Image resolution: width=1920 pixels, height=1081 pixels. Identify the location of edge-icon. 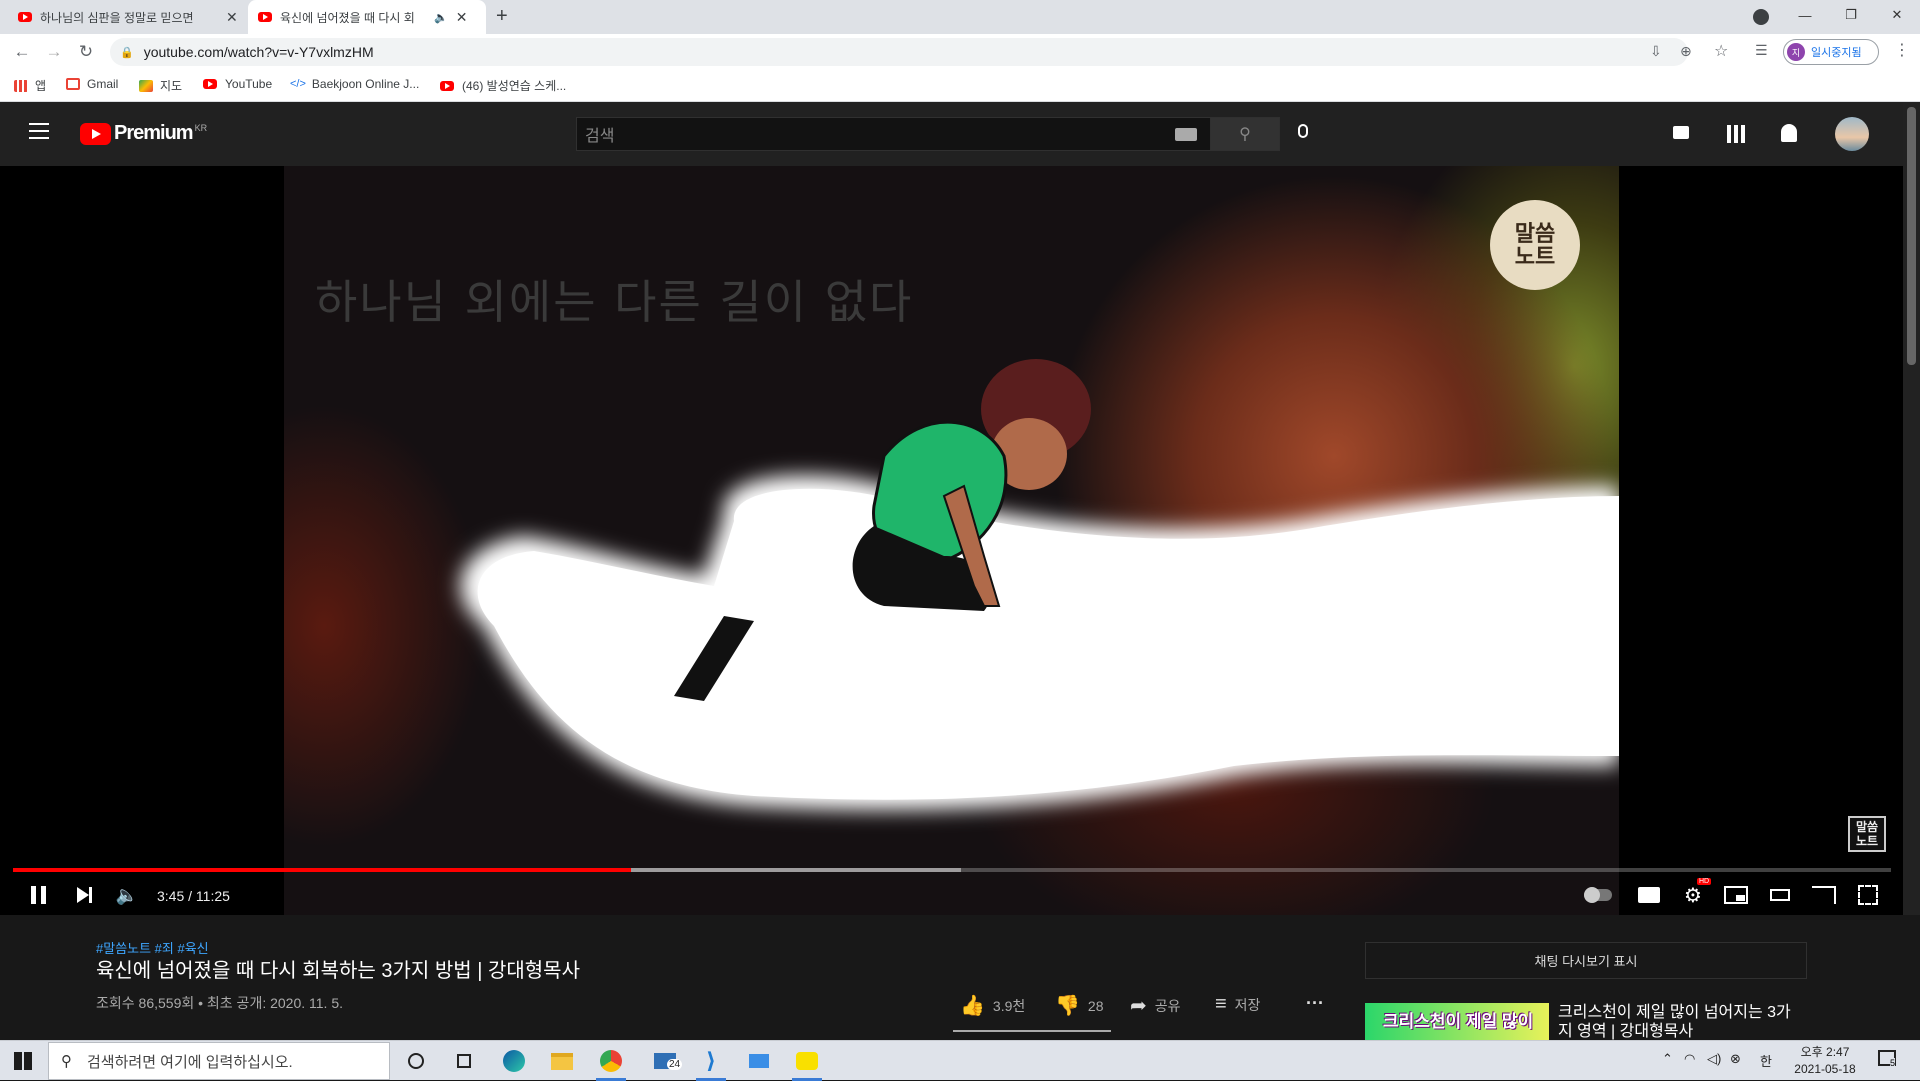
(514, 1061).